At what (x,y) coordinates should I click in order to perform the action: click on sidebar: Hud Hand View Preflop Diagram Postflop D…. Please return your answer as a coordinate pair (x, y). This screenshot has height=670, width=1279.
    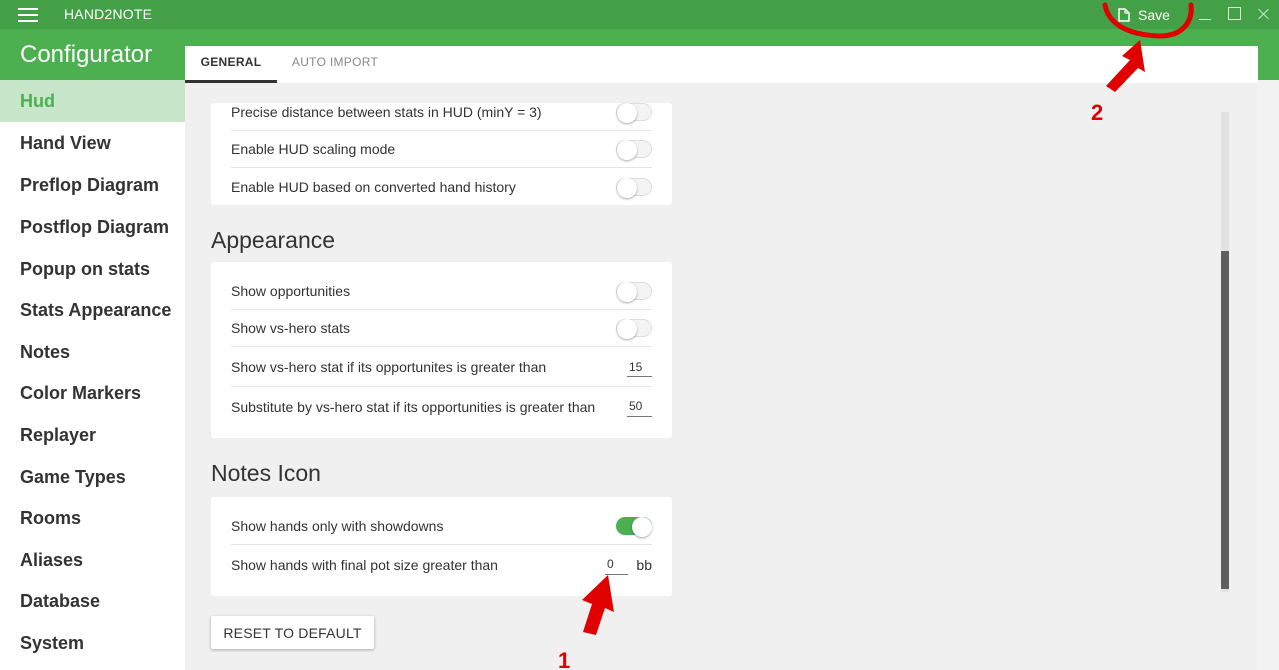
    Looking at the image, I should click on (92, 375).